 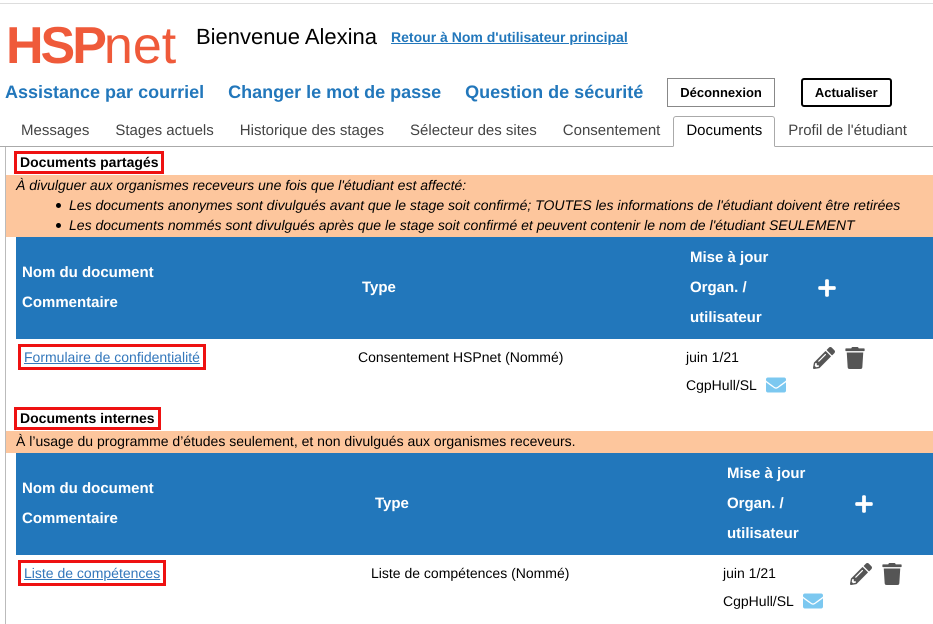 I want to click on tab: Sélecteur des sites, so click(x=473, y=131).